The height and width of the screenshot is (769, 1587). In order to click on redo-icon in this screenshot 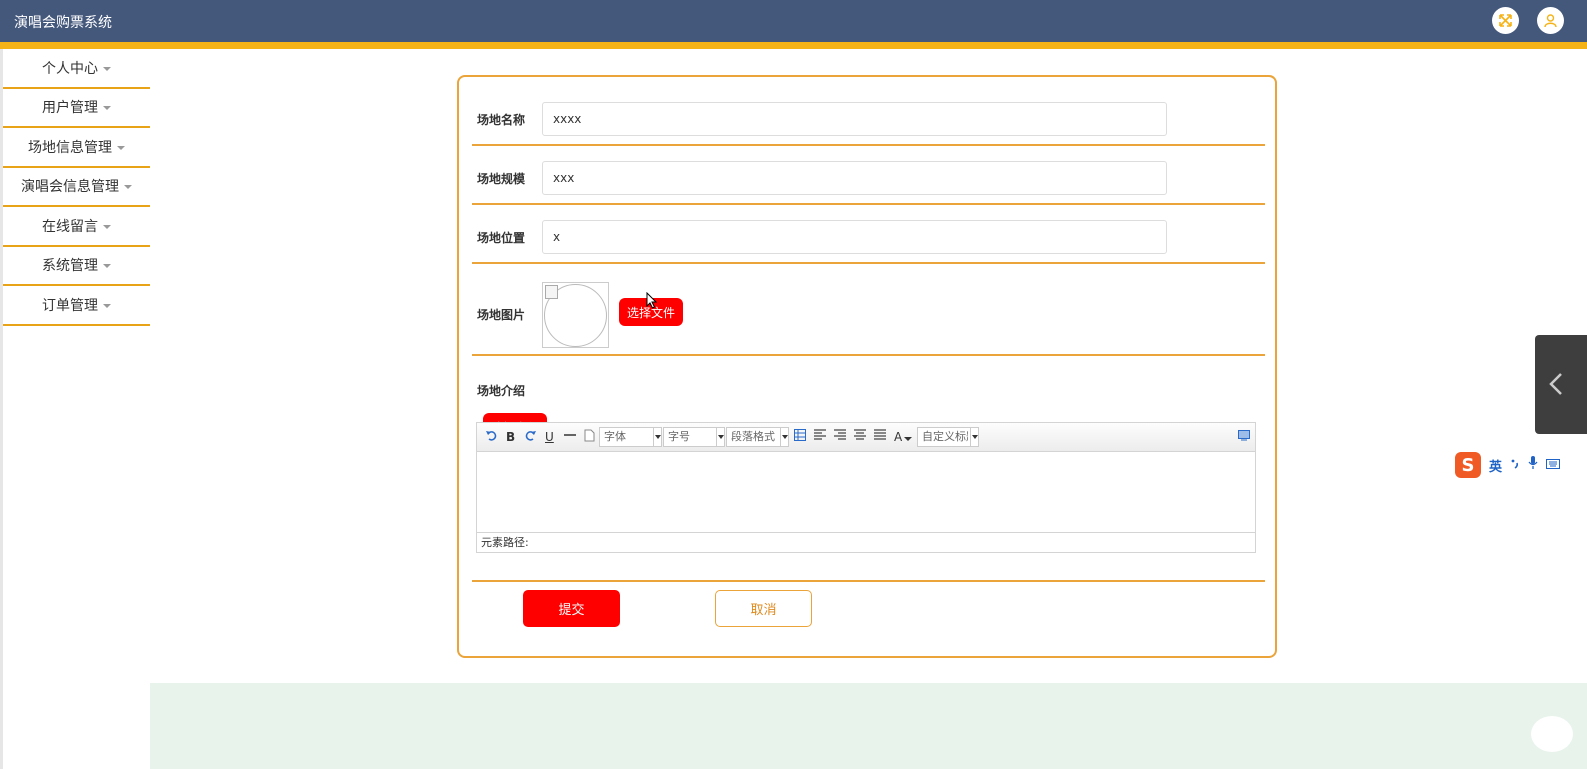, I will do `click(531, 437)`.